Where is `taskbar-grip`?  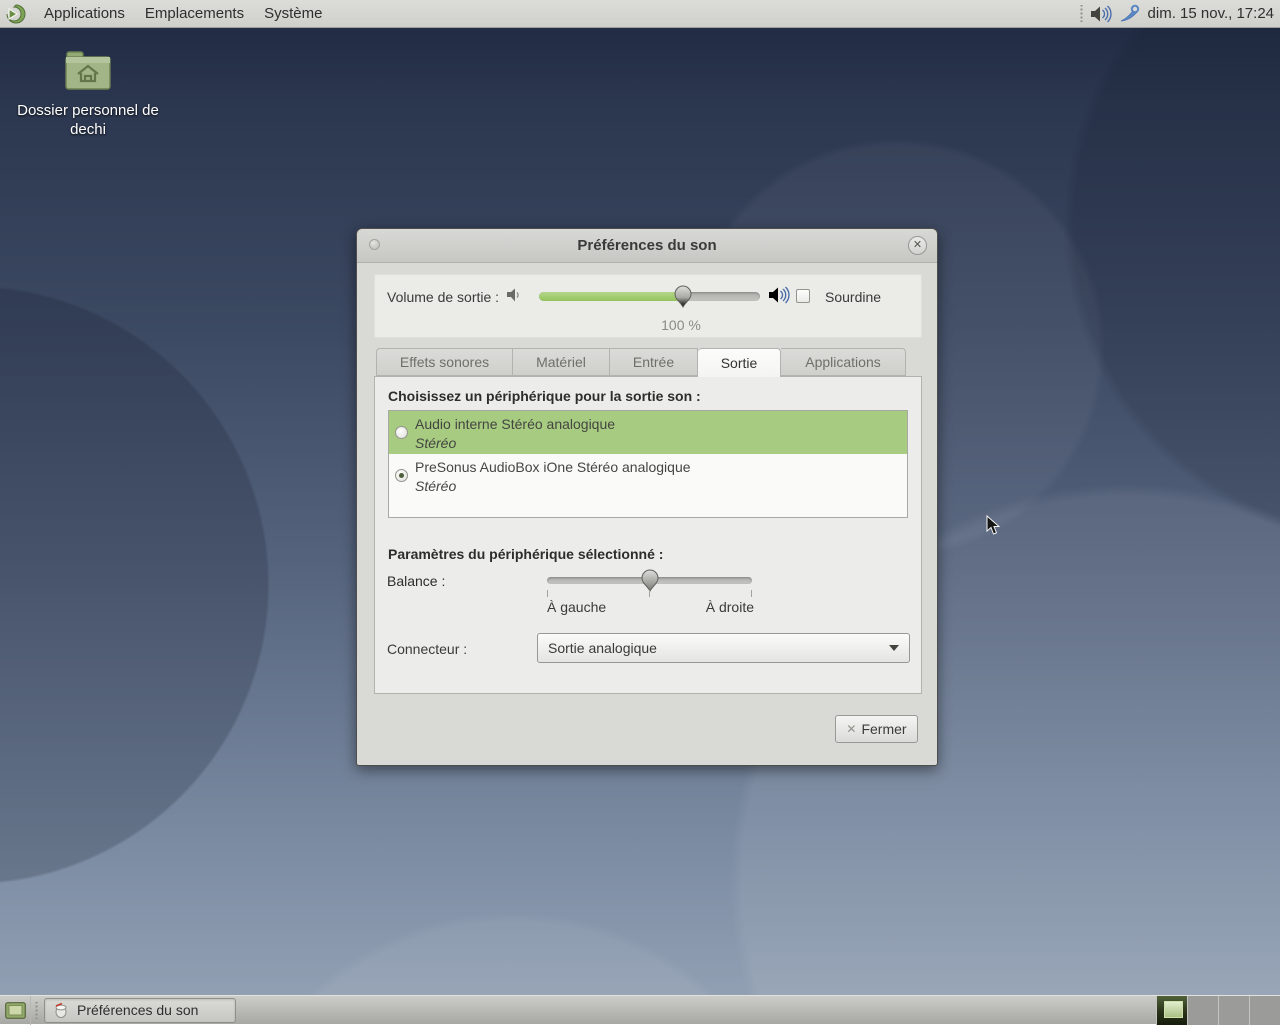
taskbar-grip is located at coordinates (36, 1010).